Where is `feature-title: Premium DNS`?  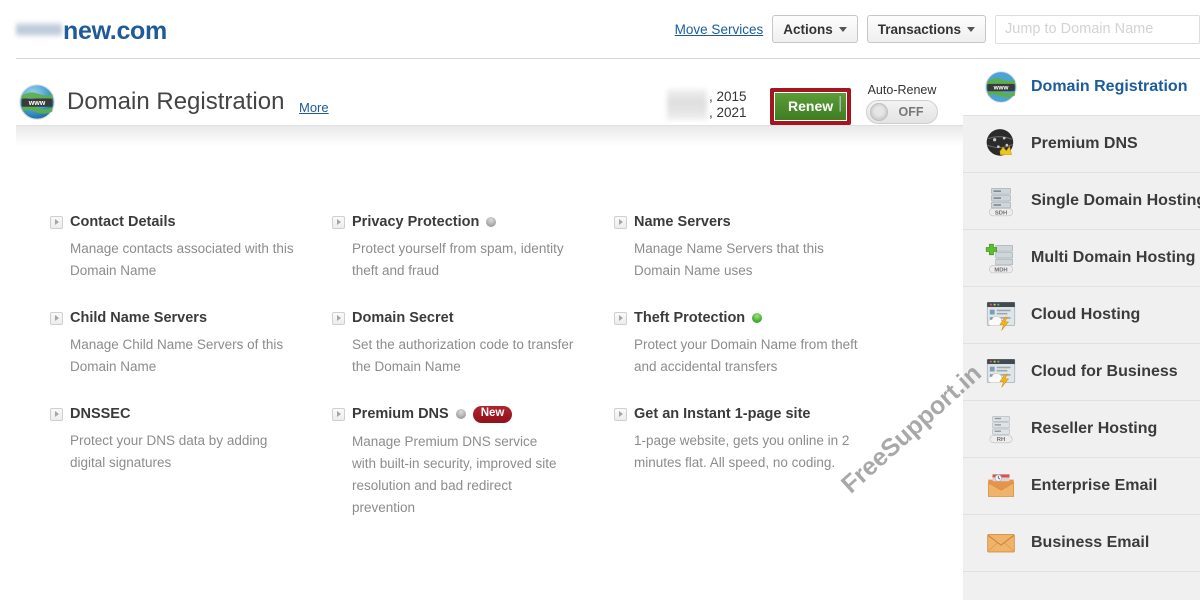
feature-title: Premium DNS is located at coordinates (400, 414).